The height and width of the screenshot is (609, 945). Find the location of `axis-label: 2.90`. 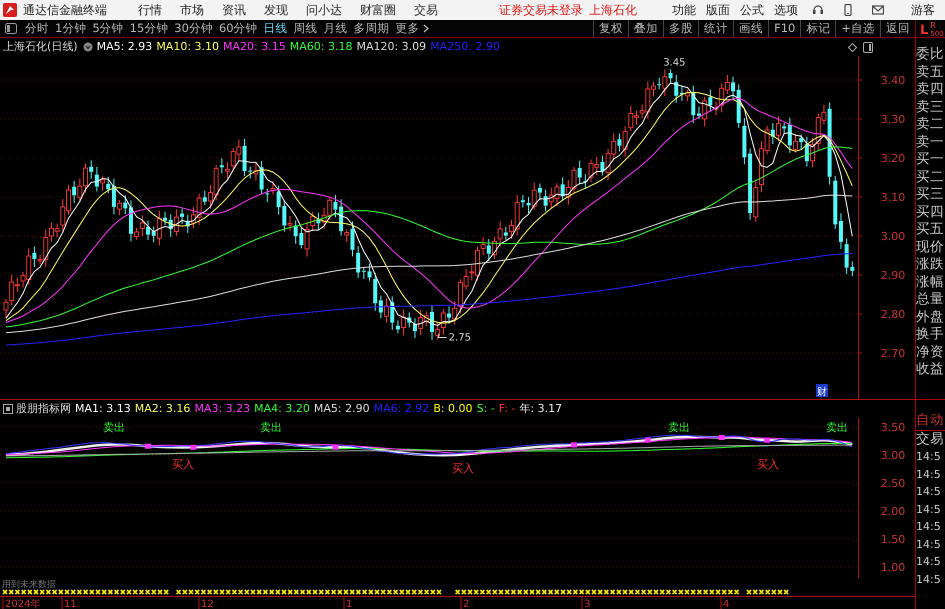

axis-label: 2.90 is located at coordinates (893, 275).